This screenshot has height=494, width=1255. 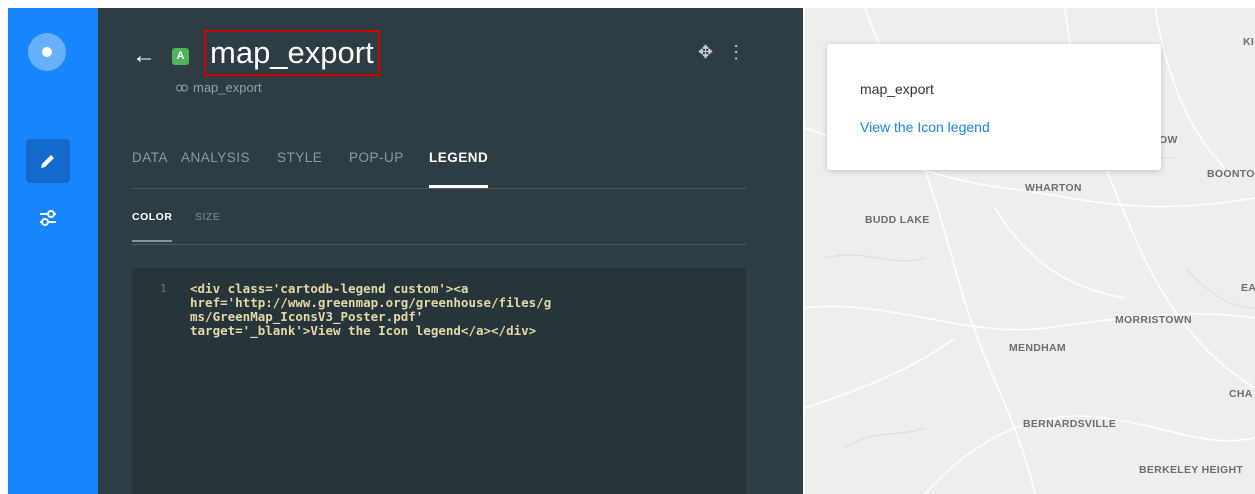 I want to click on link-icon, so click(x=182, y=87).